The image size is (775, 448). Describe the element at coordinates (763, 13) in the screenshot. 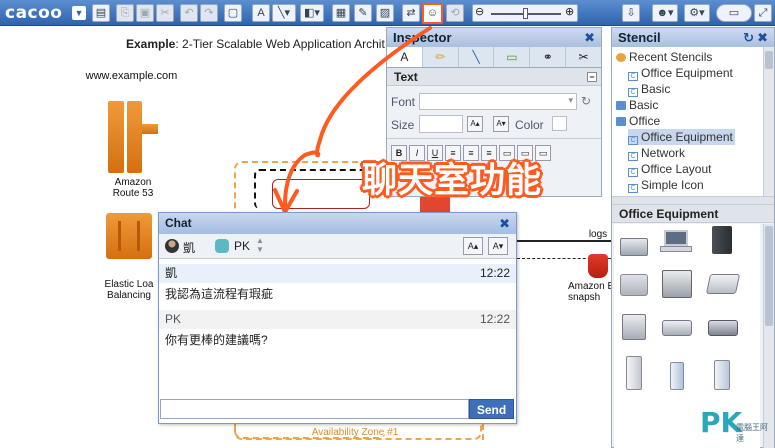

I see `fullscreen-icon: ⤢` at that location.